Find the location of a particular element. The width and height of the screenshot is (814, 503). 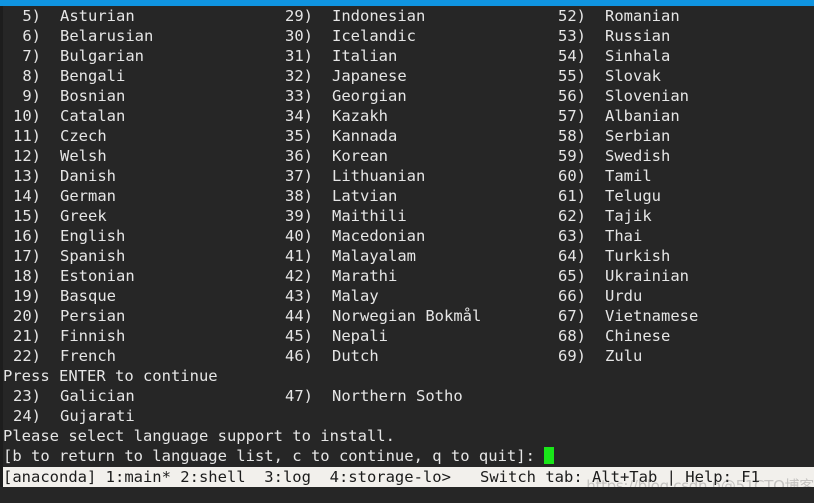

item-label: Tamil is located at coordinates (628, 176).